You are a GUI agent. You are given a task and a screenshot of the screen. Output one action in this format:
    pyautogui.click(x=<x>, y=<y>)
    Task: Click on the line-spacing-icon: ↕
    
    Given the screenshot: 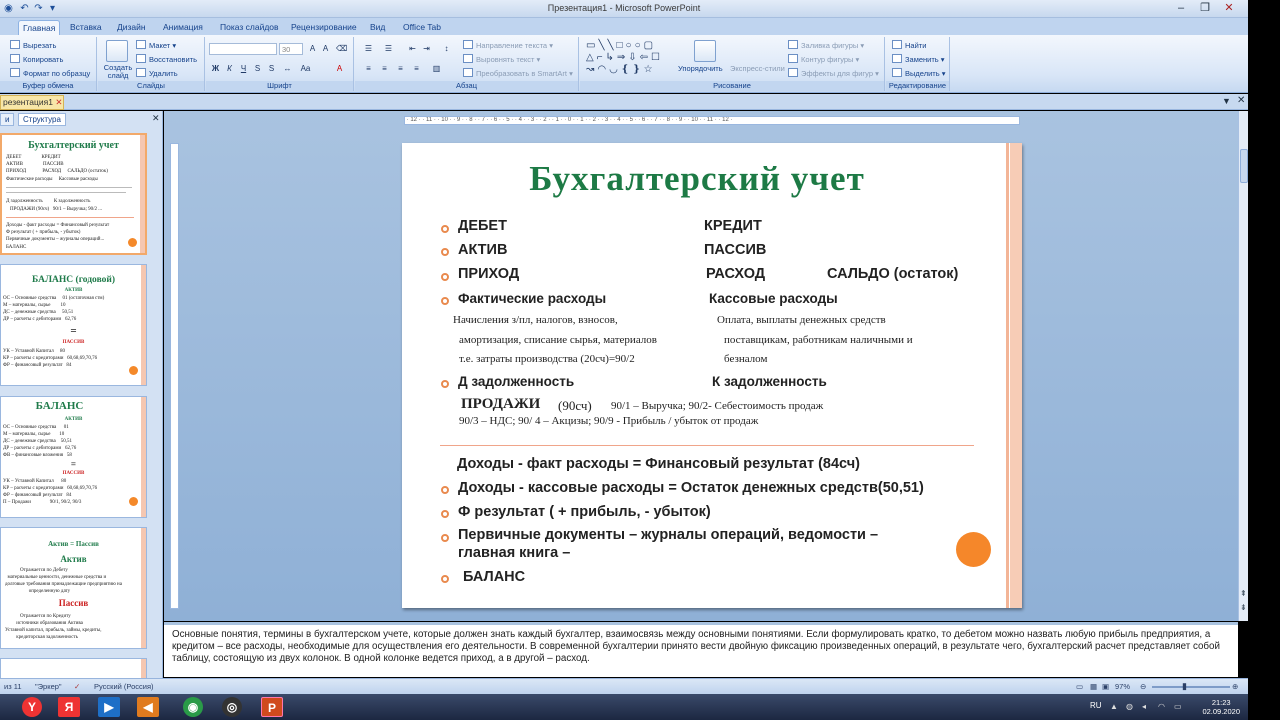 What is the action you would take?
    pyautogui.click(x=446, y=48)
    